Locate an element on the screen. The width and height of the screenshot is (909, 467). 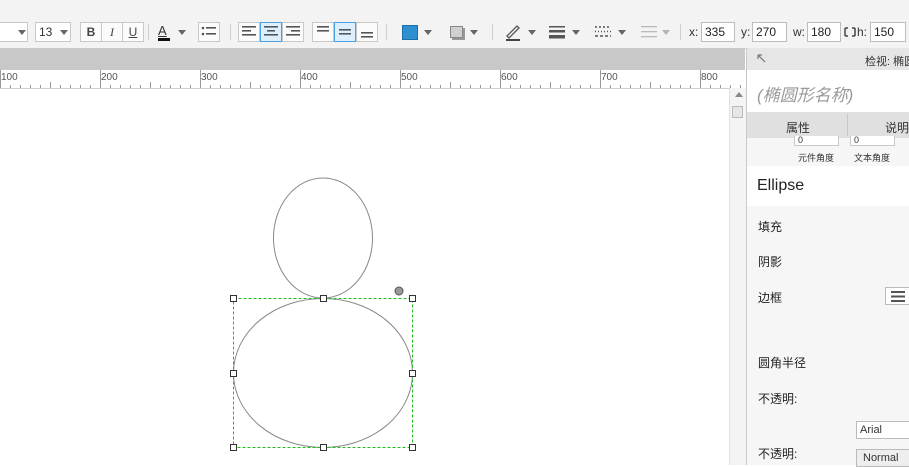
text-angle-label: 文本角度 is located at coordinates (872, 158).